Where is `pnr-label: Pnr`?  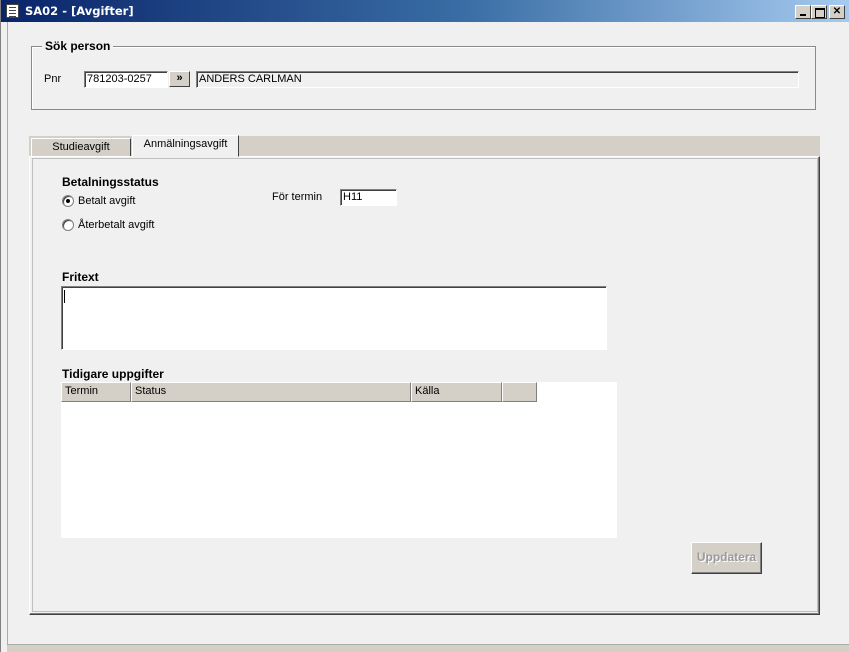 pnr-label: Pnr is located at coordinates (53, 79).